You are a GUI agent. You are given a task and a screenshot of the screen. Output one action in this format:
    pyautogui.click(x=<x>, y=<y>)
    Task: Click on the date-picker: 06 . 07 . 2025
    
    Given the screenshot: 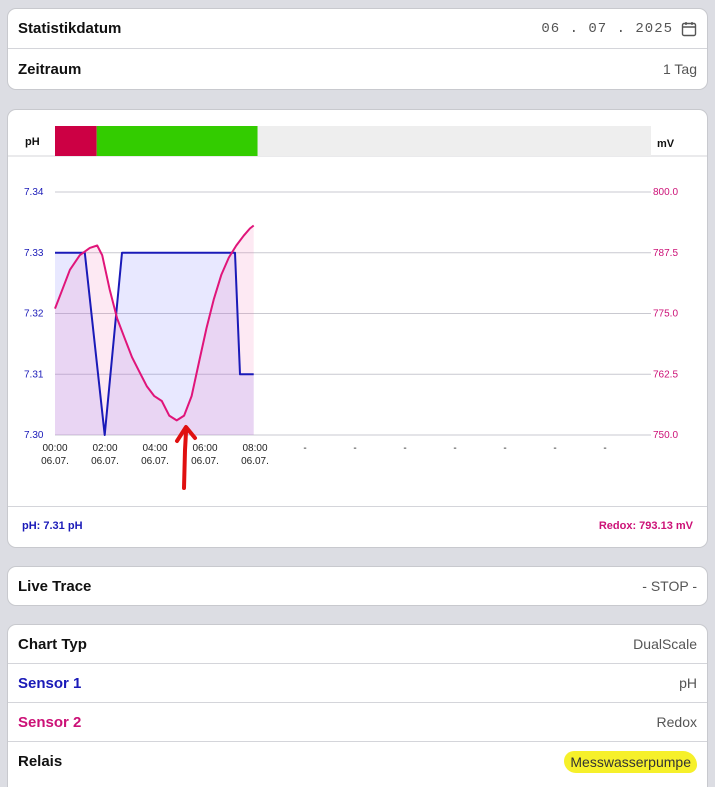 What is the action you would take?
    pyautogui.click(x=619, y=29)
    